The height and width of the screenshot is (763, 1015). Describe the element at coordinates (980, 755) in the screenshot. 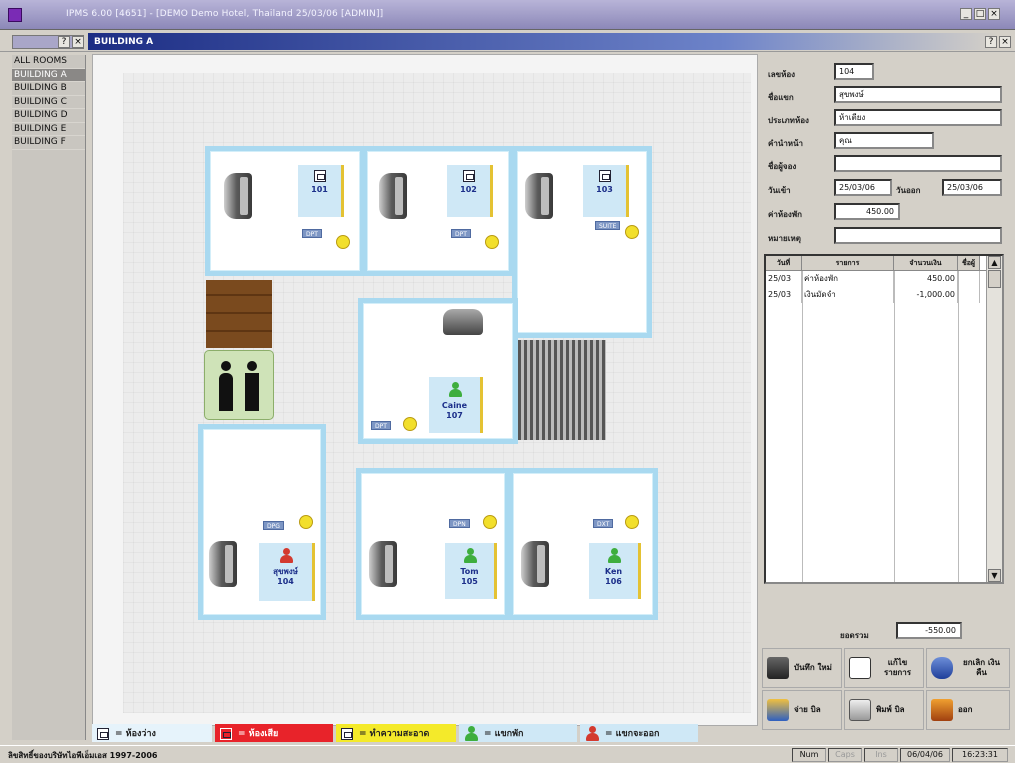

I see `status-time: 16:23:31` at that location.